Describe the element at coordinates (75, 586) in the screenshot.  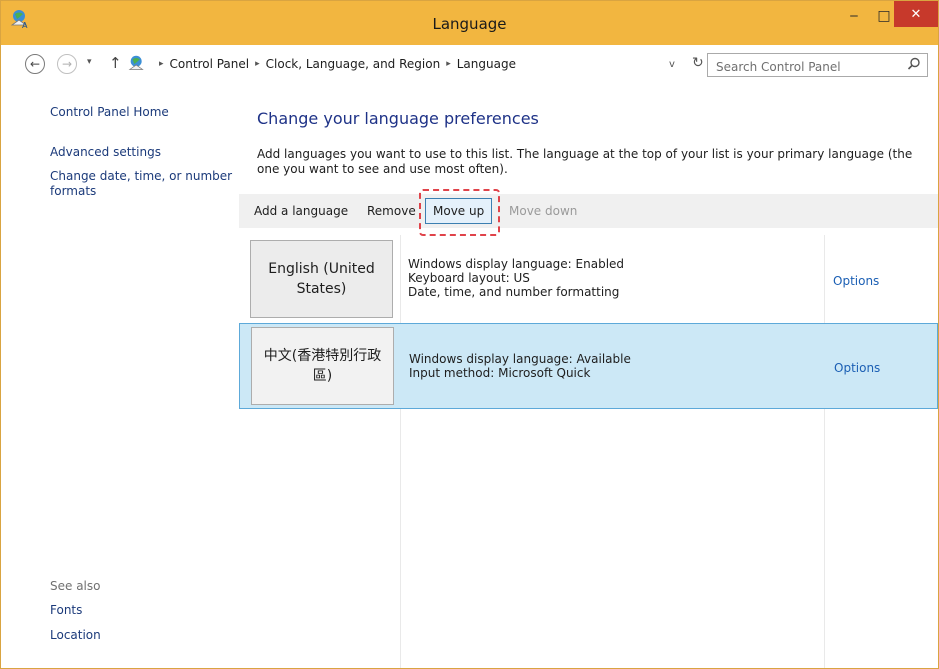
I see `see-also-heading: See also` at that location.